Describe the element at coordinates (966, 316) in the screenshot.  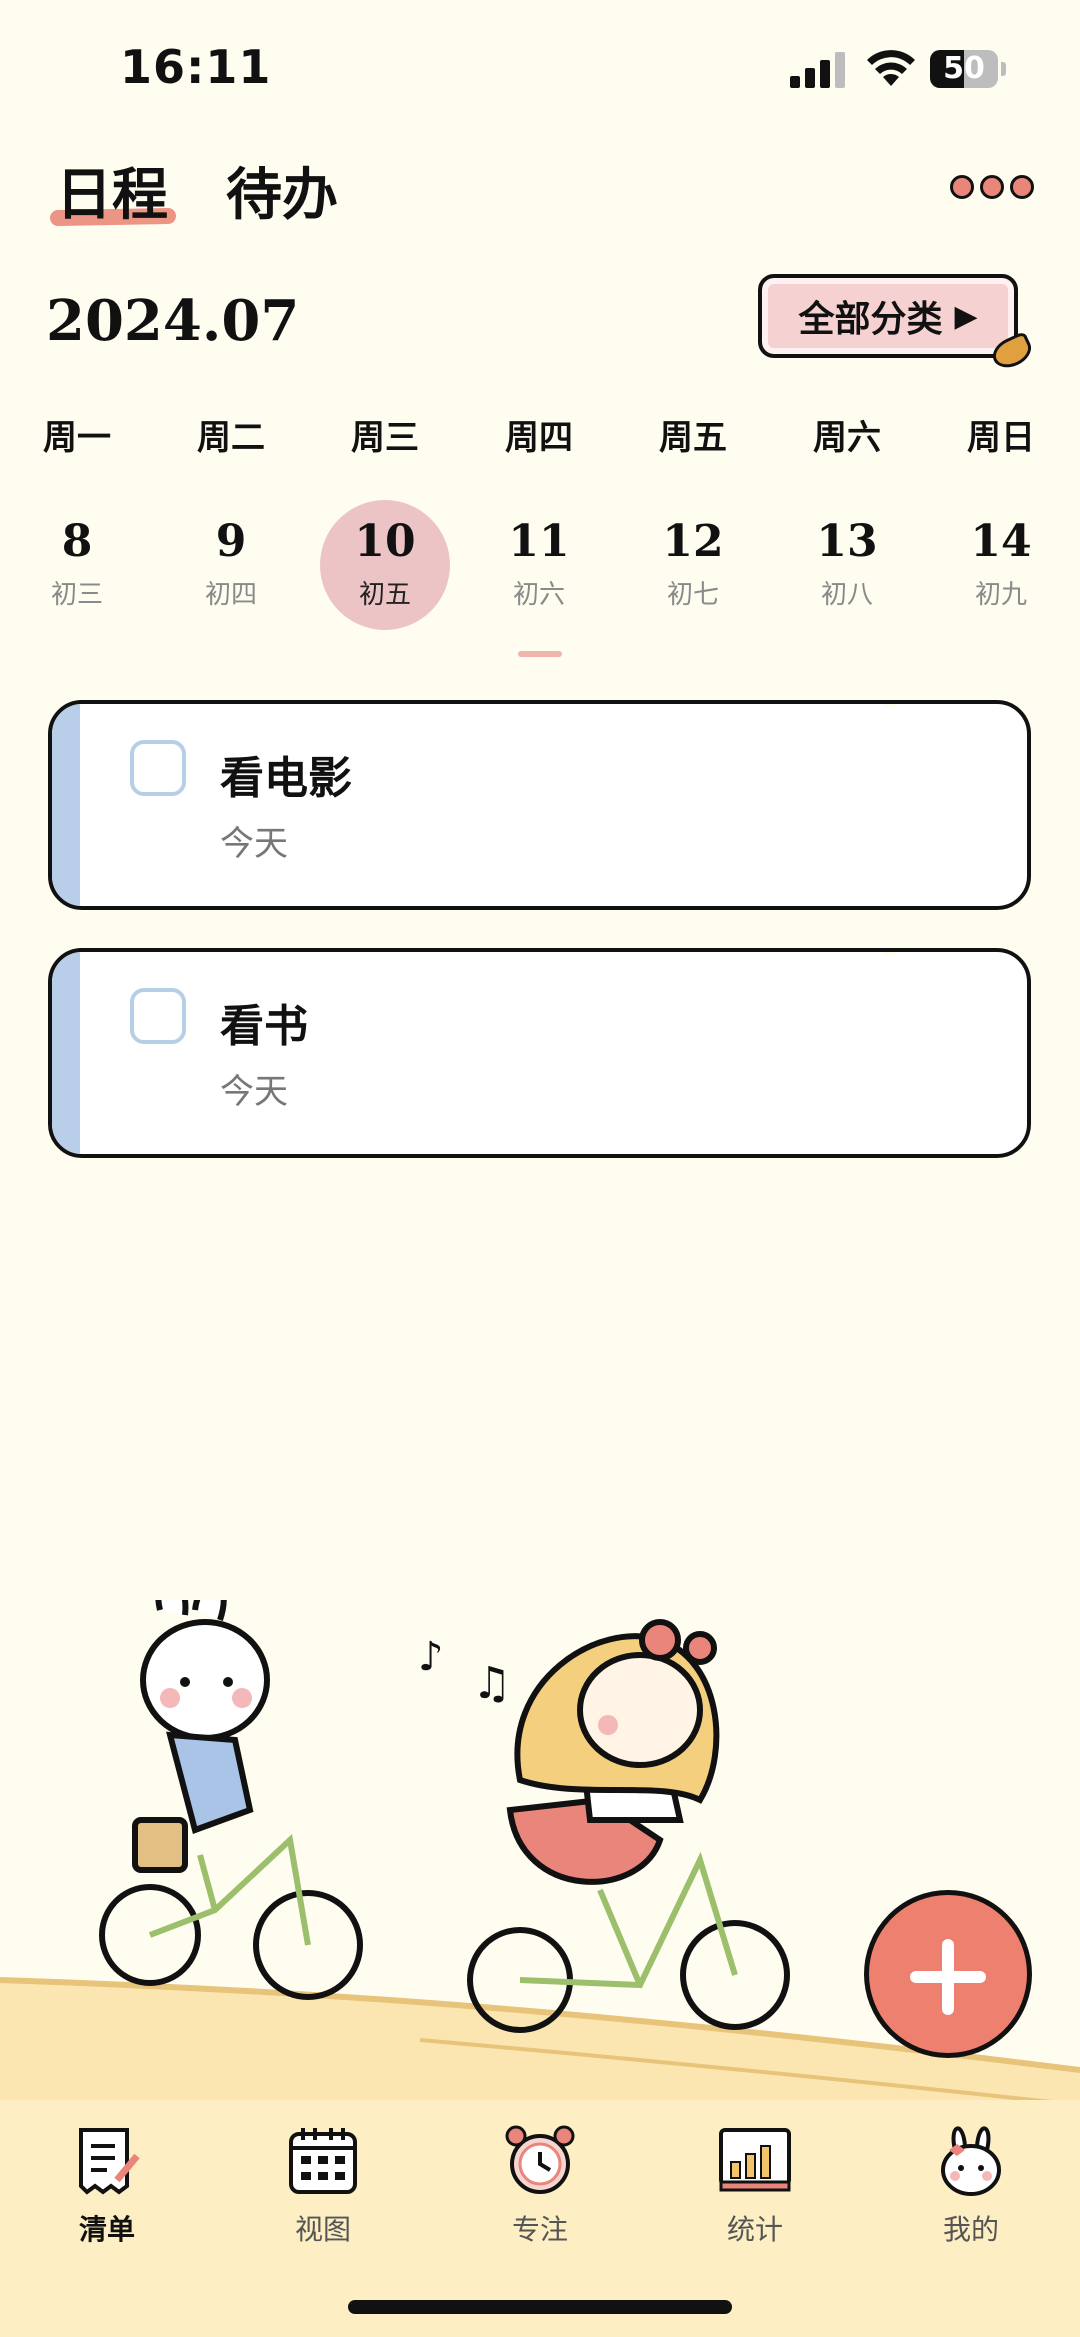
I see `play-arrow-icon: ▶` at that location.